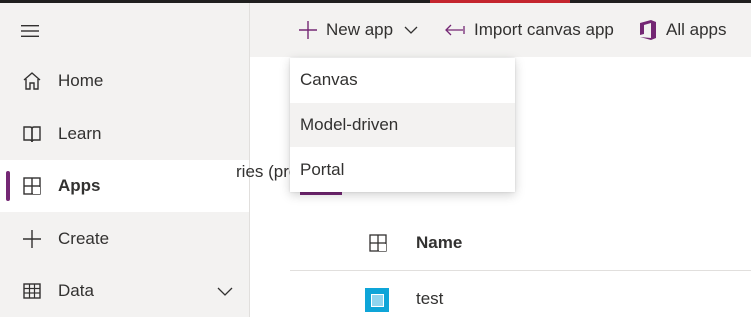 The width and height of the screenshot is (751, 317). I want to click on nav-item-label: Learn, so click(80, 133).